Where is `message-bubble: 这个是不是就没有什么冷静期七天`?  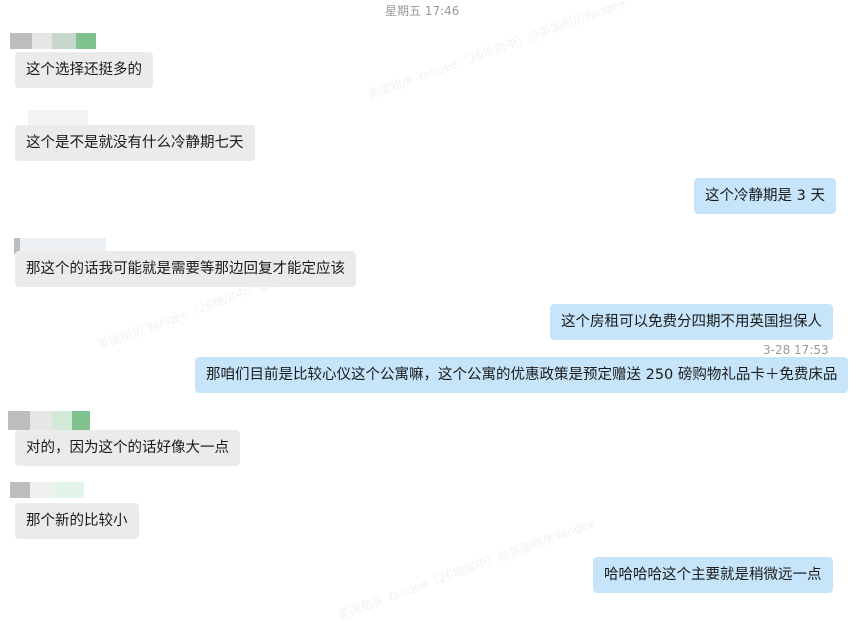 message-bubble: 这个是不是就没有什么冷静期七天 is located at coordinates (135, 143).